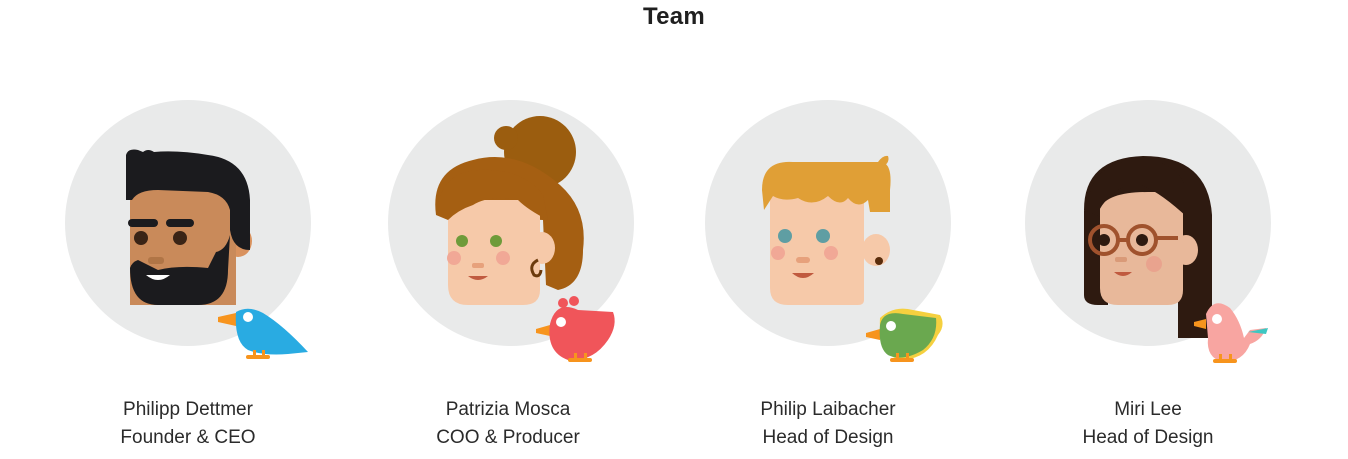 Image resolution: width=1348 pixels, height=459 pixels. I want to click on team-member-card: Philip Laibacher Head of Design, so click(828, 277).